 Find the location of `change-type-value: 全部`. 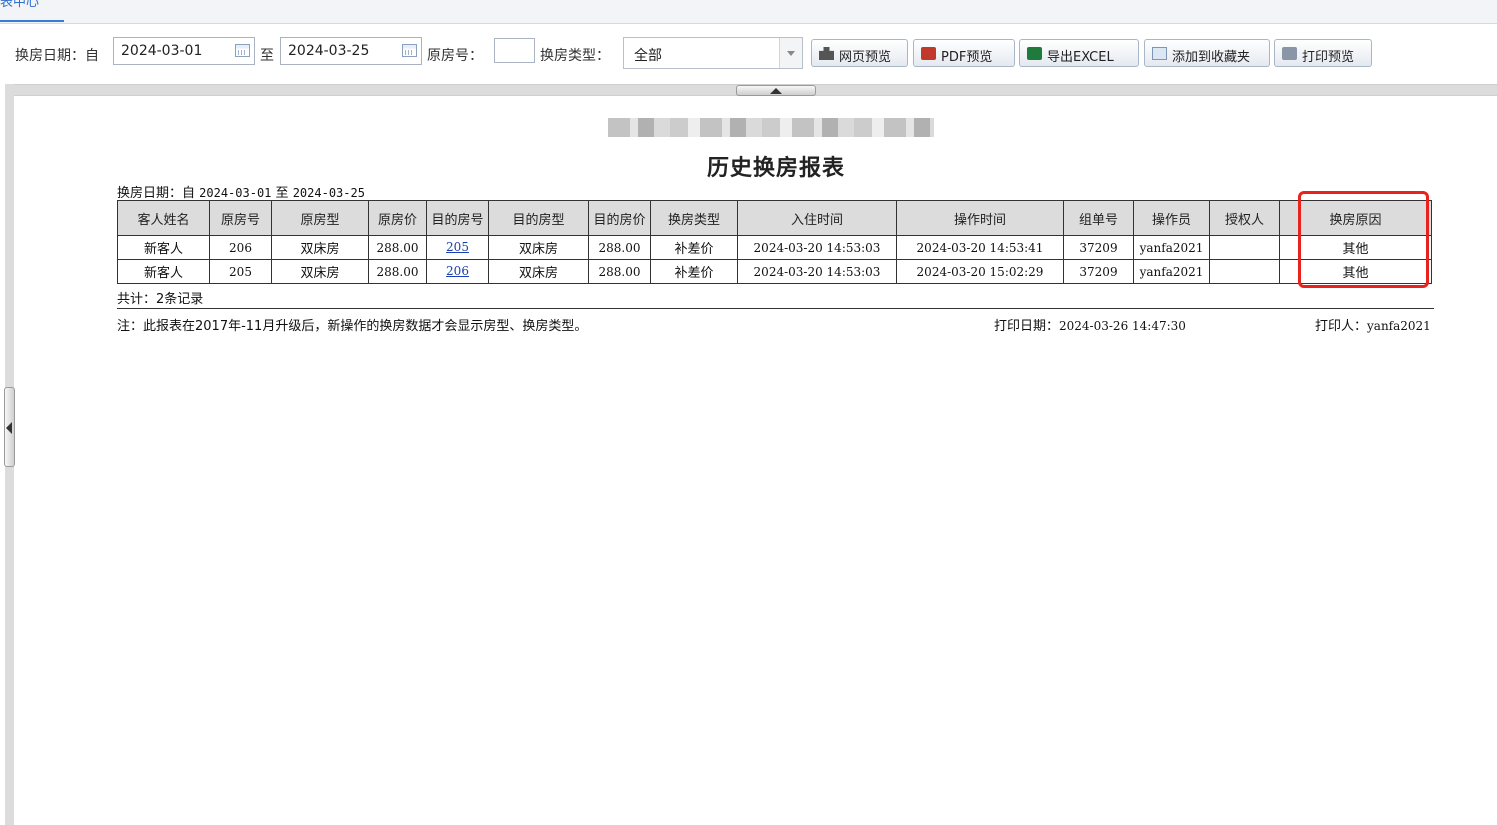

change-type-value: 全部 is located at coordinates (648, 56).